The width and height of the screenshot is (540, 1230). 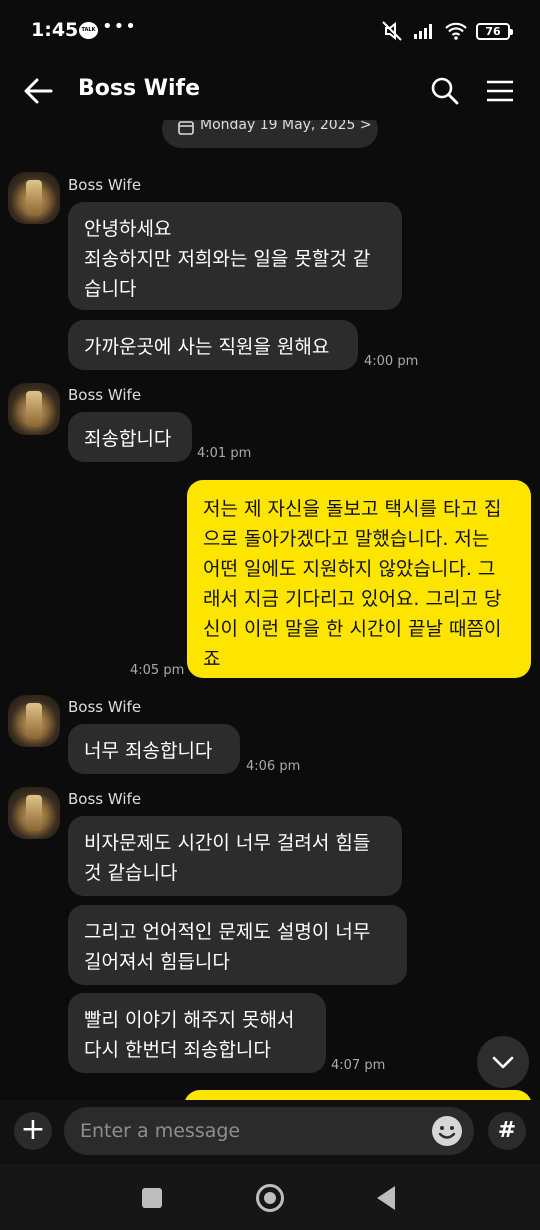 I want to click on message-input-bar: + #, so click(x=270, y=1132).